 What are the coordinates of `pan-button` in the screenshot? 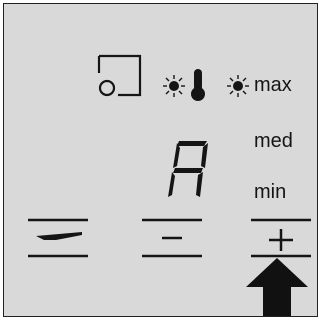 It's located at (58, 238).